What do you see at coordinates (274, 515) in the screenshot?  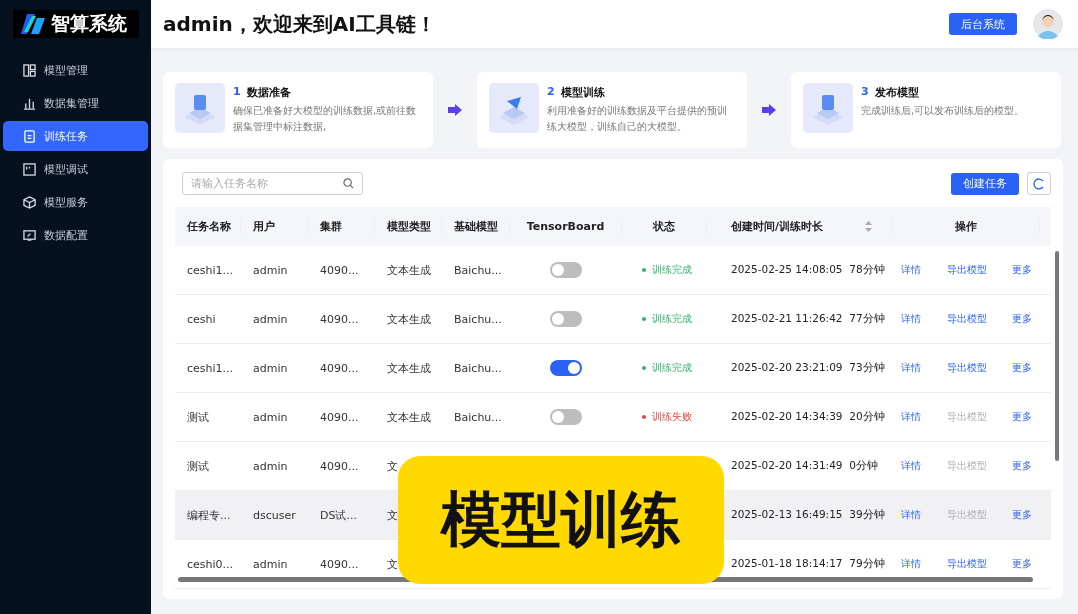 I see `table-cell-text: dscuser` at bounding box center [274, 515].